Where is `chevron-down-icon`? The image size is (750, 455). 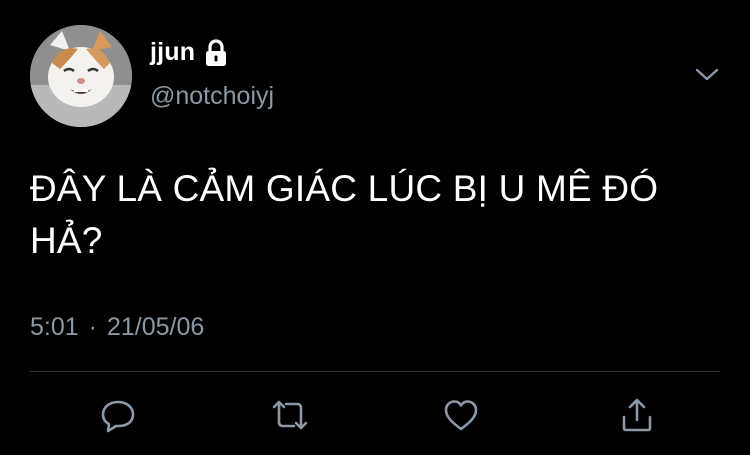
chevron-down-icon is located at coordinates (707, 74).